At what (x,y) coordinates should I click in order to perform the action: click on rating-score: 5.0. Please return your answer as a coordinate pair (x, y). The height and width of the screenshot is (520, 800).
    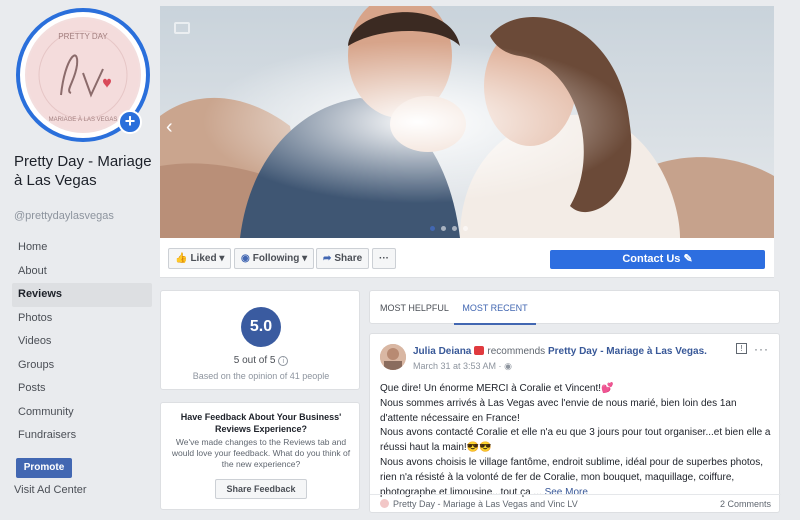
    Looking at the image, I should click on (261, 327).